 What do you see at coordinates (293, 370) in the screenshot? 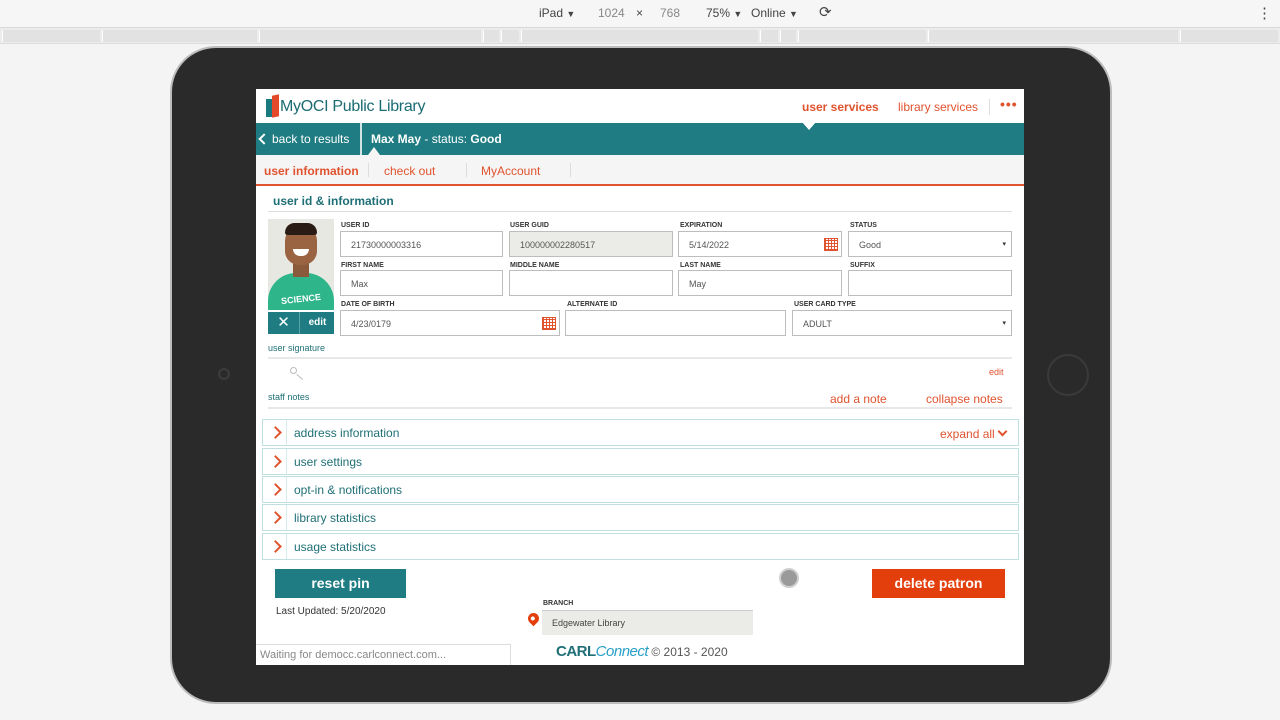
I see `signature-icon` at bounding box center [293, 370].